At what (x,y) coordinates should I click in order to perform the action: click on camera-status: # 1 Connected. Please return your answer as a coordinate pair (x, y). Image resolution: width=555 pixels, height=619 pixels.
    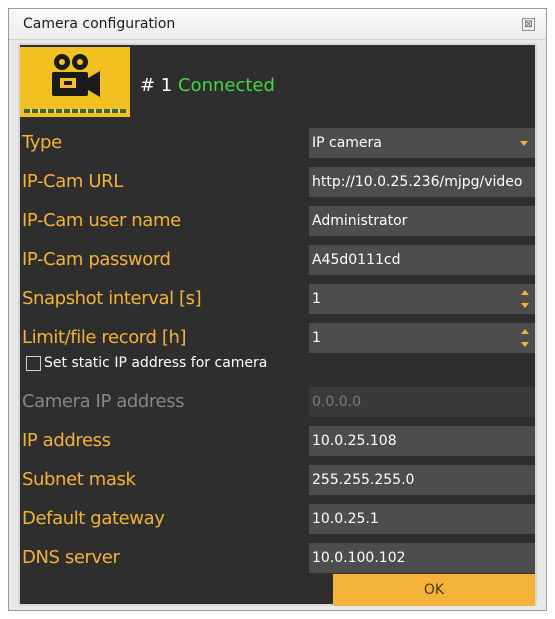
    Looking at the image, I should click on (207, 85).